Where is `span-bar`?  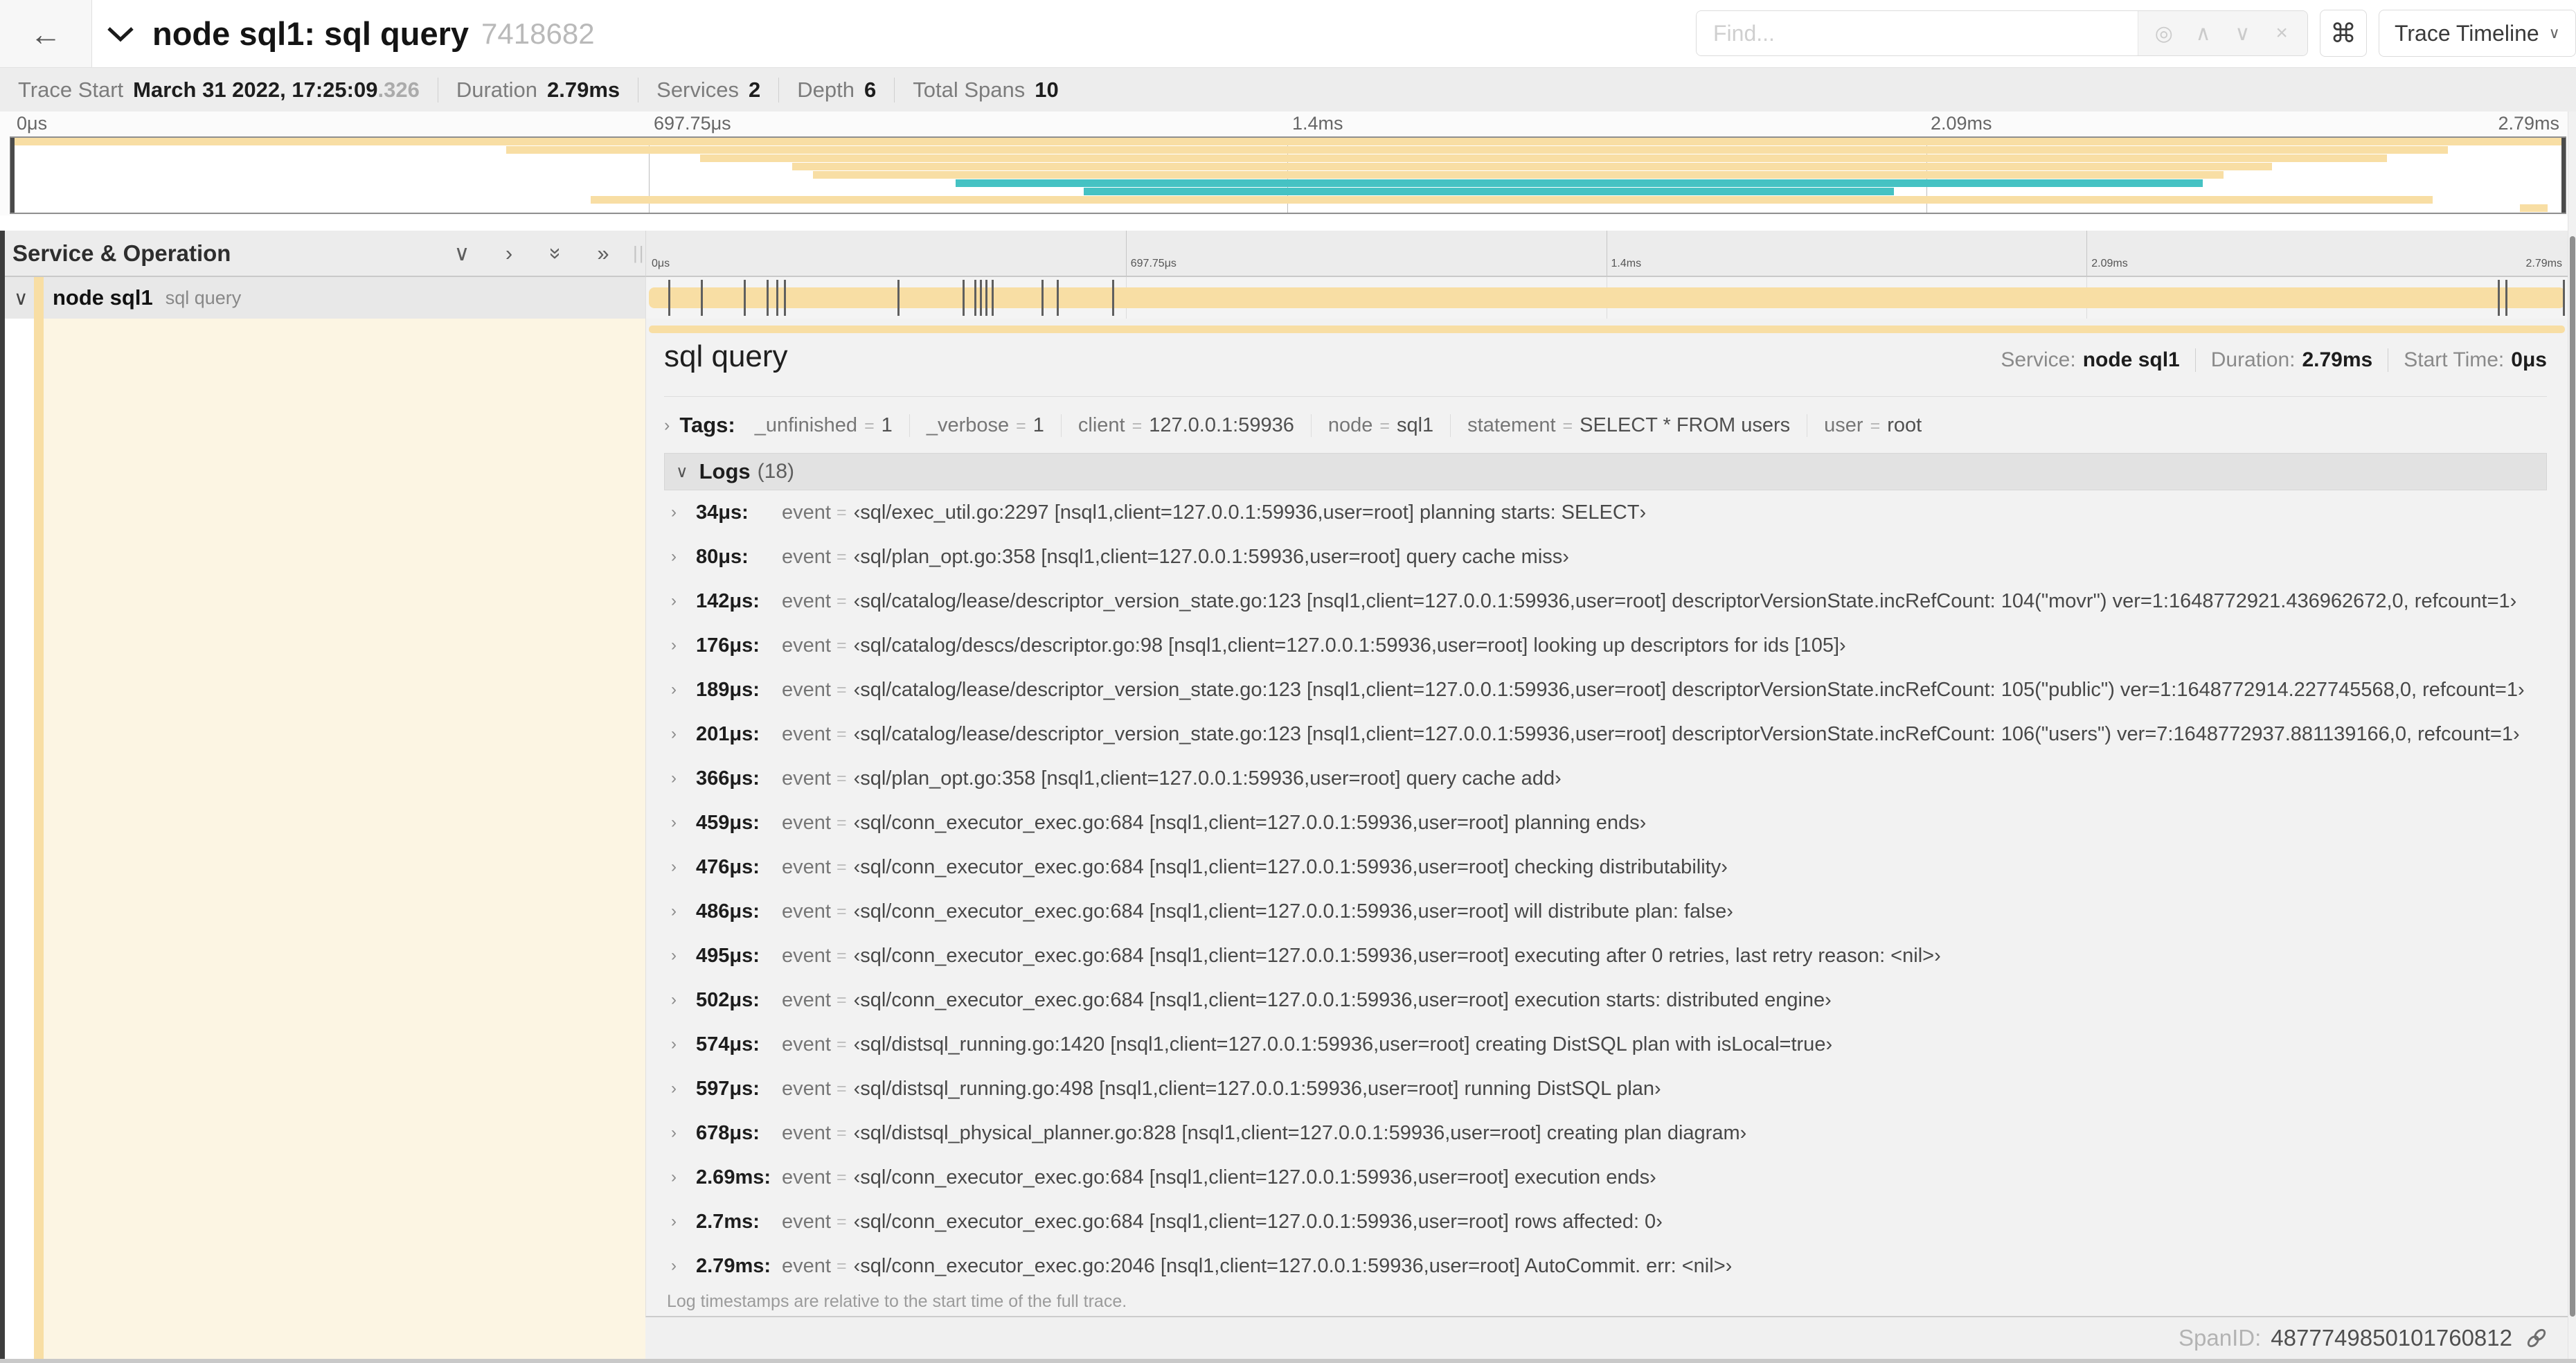 span-bar is located at coordinates (1607, 297).